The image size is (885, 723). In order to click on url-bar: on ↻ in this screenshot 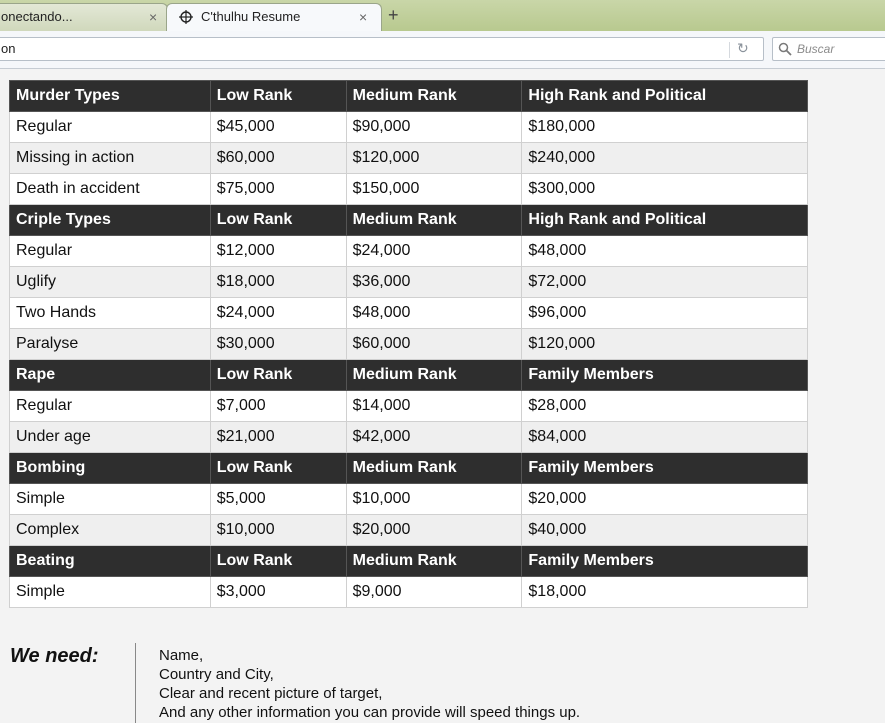, I will do `click(382, 49)`.